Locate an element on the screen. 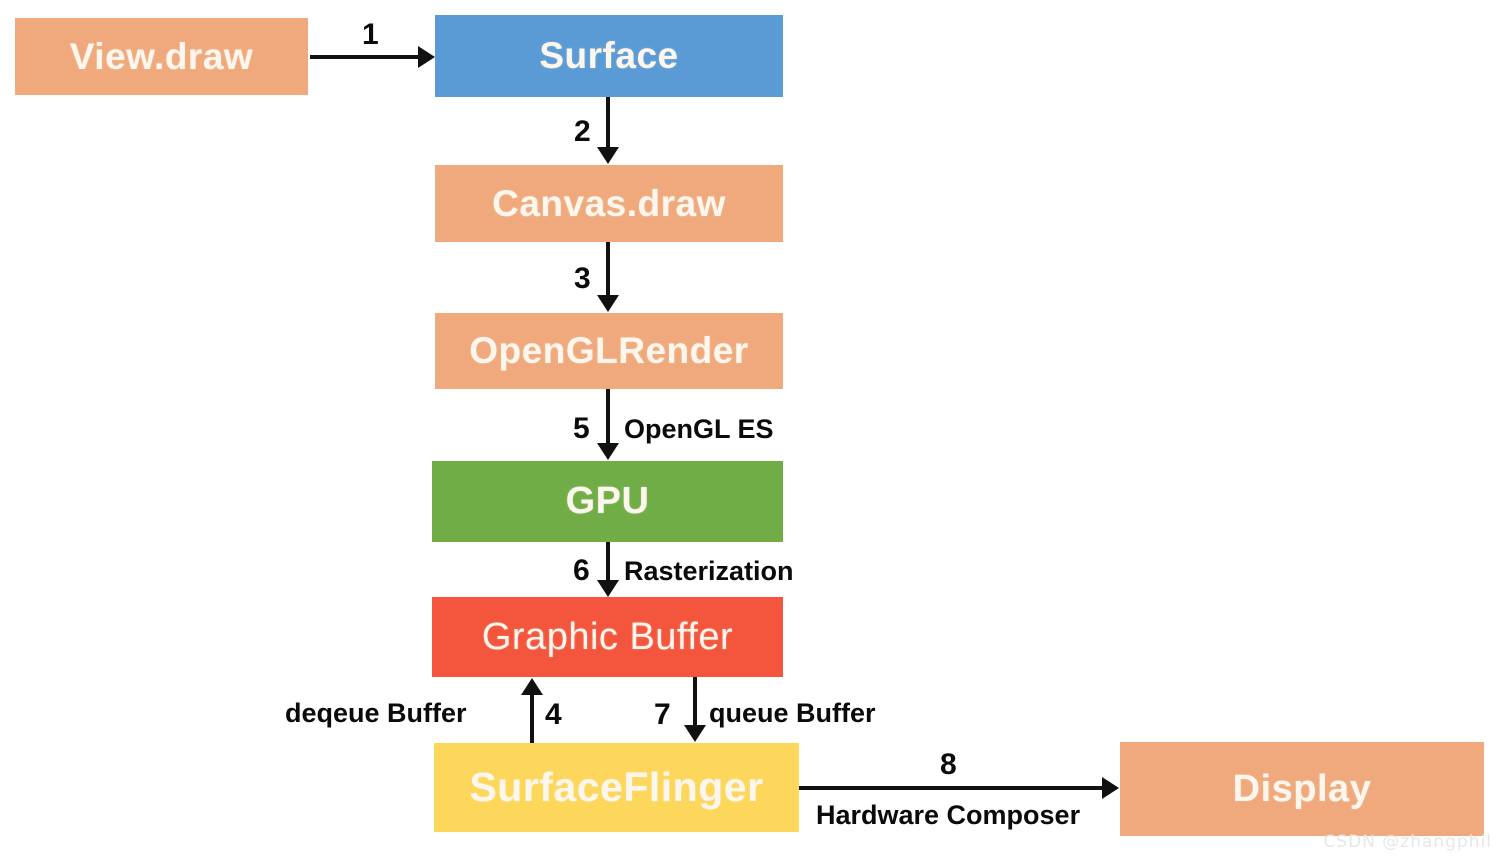 This screenshot has height=856, width=1500. node-display-label: Display is located at coordinates (1302, 788).